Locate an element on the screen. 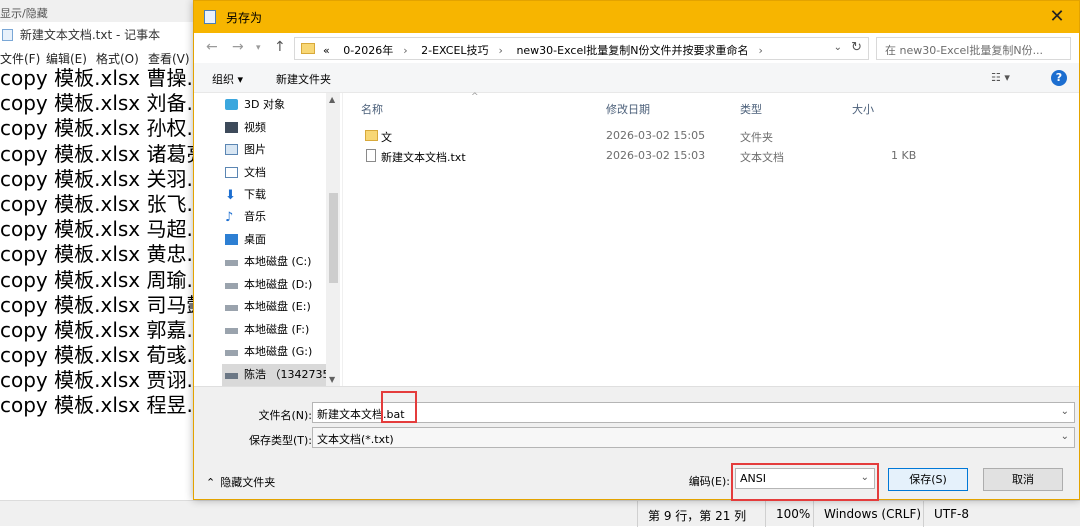 Image resolution: width=1080 pixels, height=530 pixels. file-size: 1 KB is located at coordinates (904, 155).